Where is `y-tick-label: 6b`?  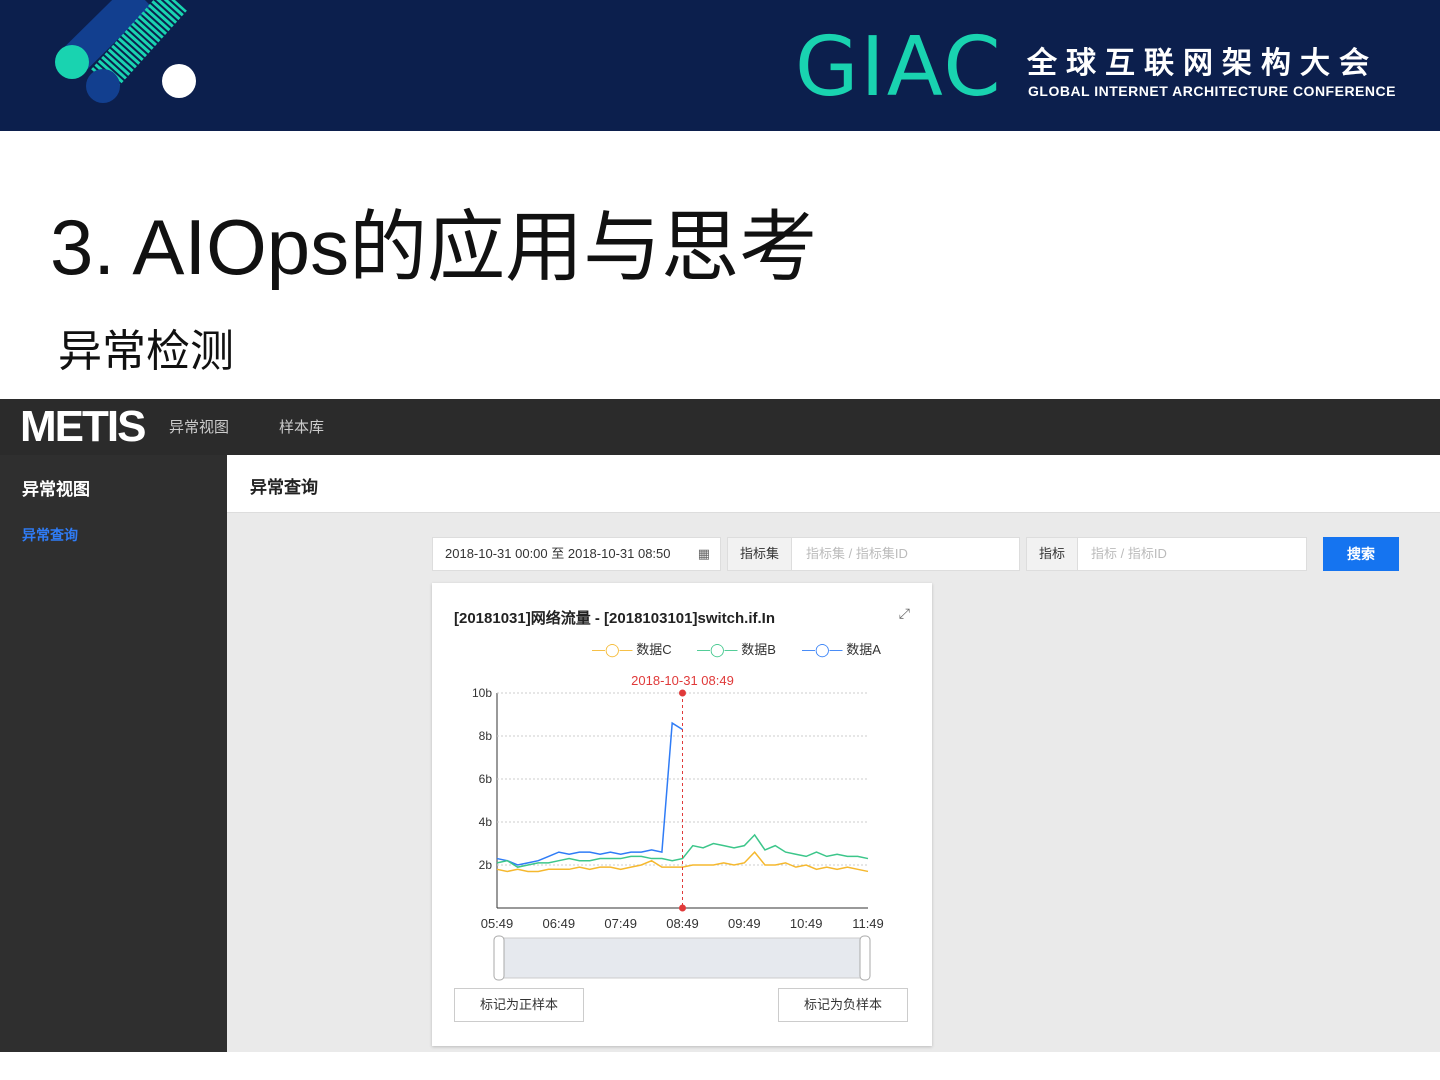 y-tick-label: 6b is located at coordinates (486, 779).